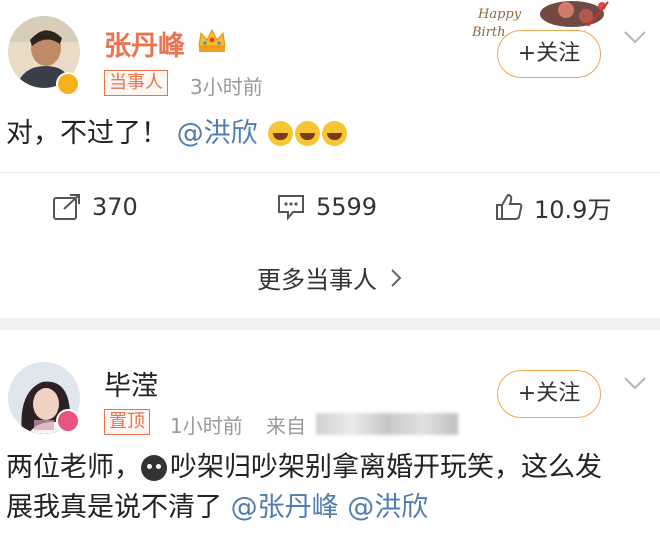 This screenshot has height=537, width=660. I want to click on like-button: 10.9万, so click(552, 207).